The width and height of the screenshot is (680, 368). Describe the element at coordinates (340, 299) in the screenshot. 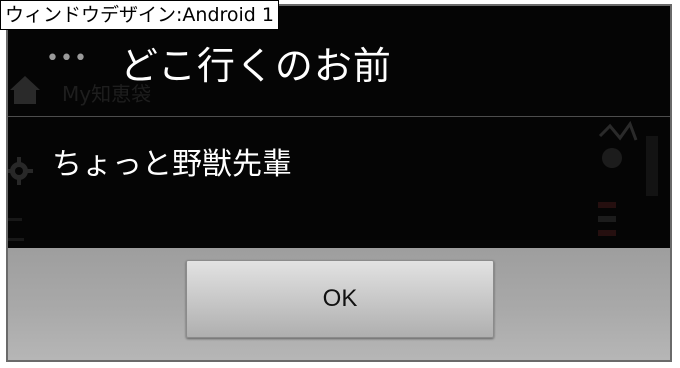

I see `ok-button: OK` at that location.